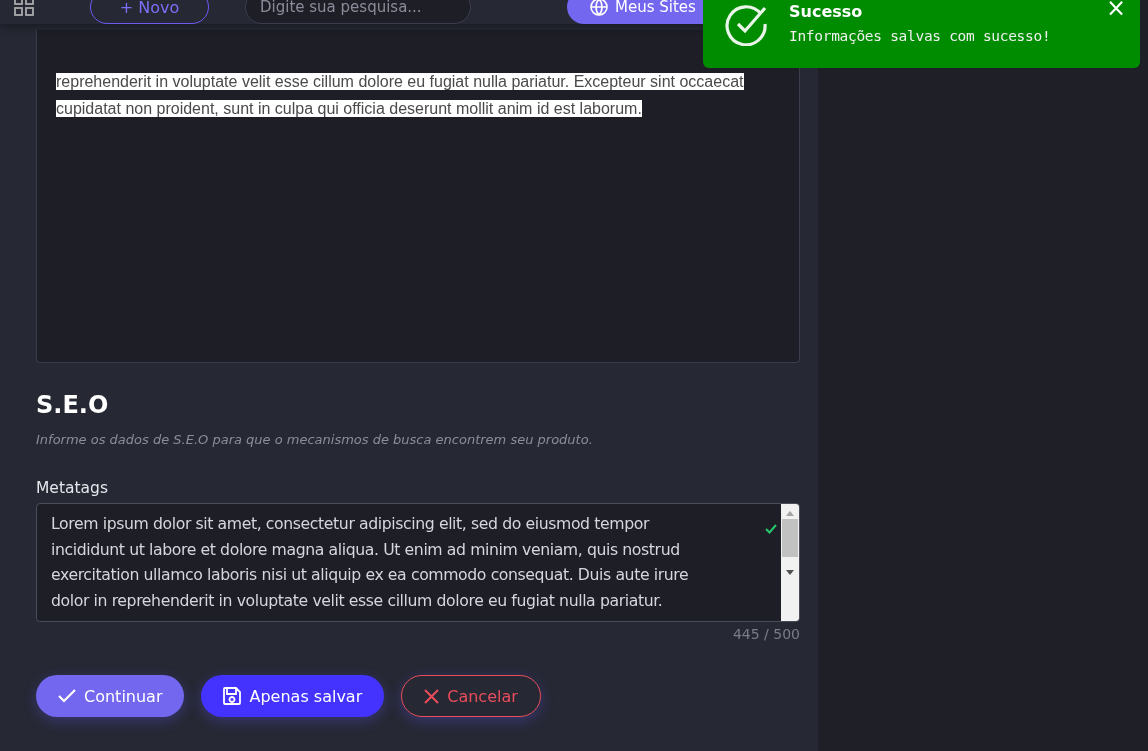 The height and width of the screenshot is (751, 1148). Describe the element at coordinates (747, 24) in the screenshot. I see `check-circle-icon` at that location.